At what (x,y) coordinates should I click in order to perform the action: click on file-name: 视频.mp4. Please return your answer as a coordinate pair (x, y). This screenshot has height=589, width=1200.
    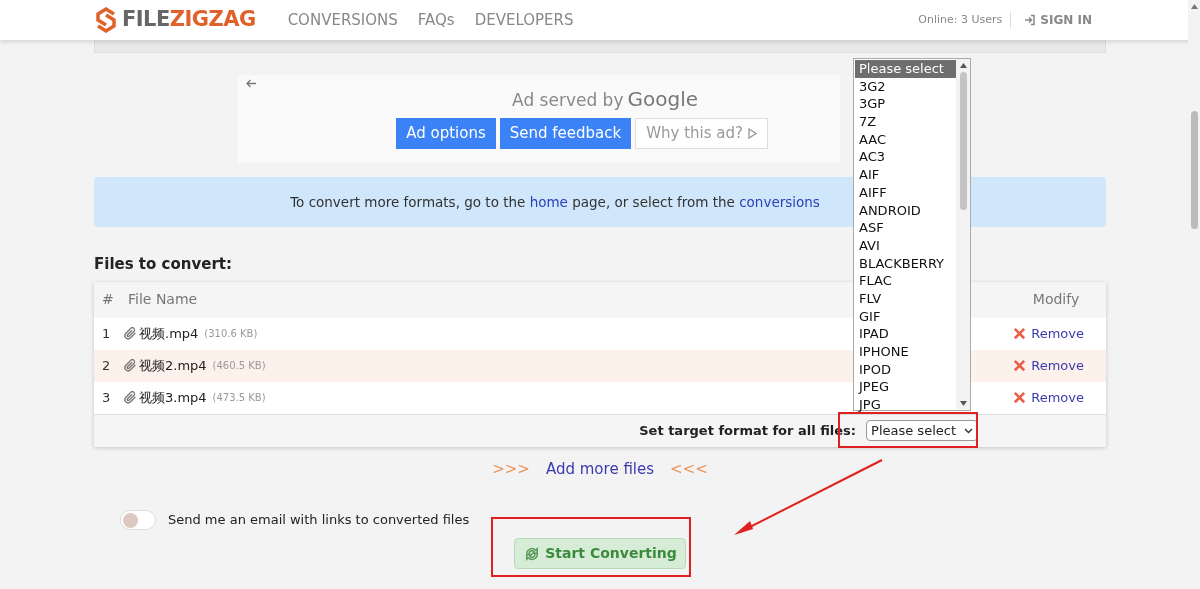
    Looking at the image, I should click on (169, 333).